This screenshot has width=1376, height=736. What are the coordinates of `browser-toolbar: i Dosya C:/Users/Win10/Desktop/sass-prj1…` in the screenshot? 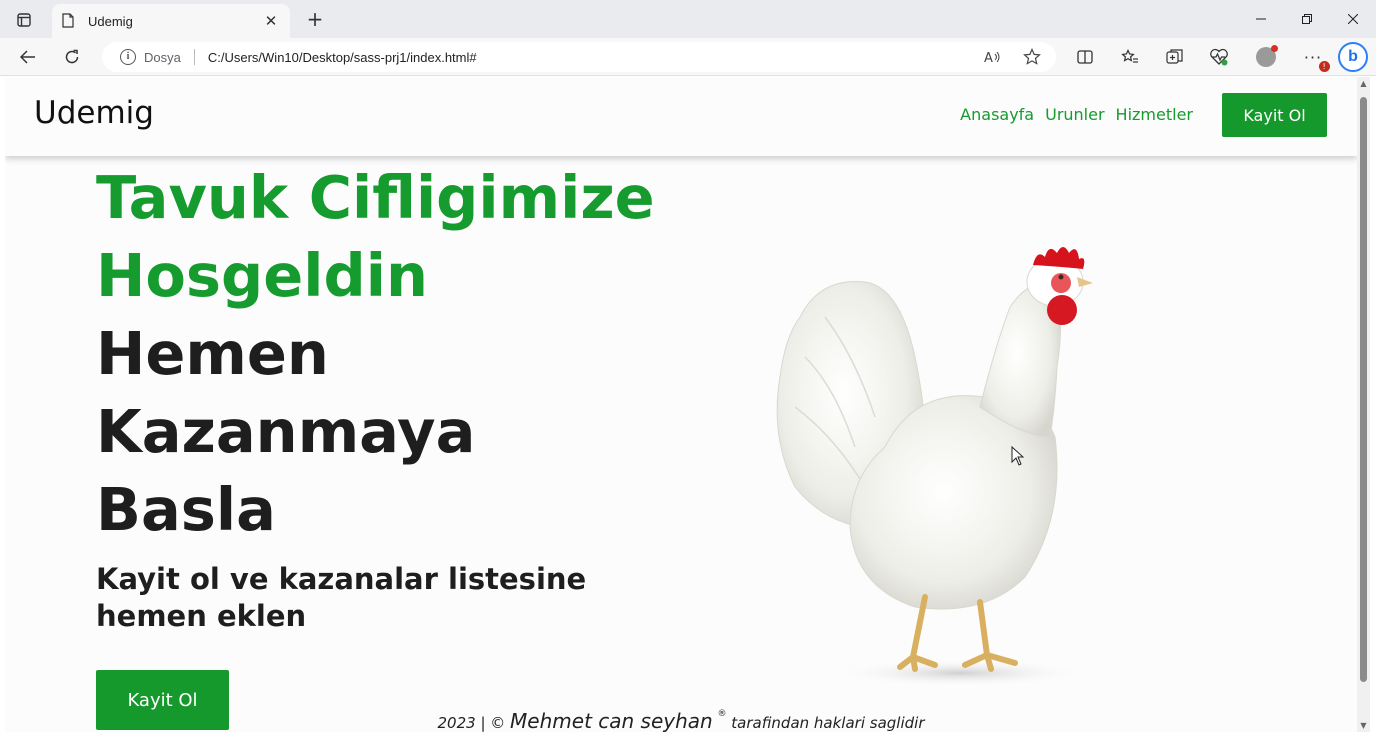 It's located at (688, 57).